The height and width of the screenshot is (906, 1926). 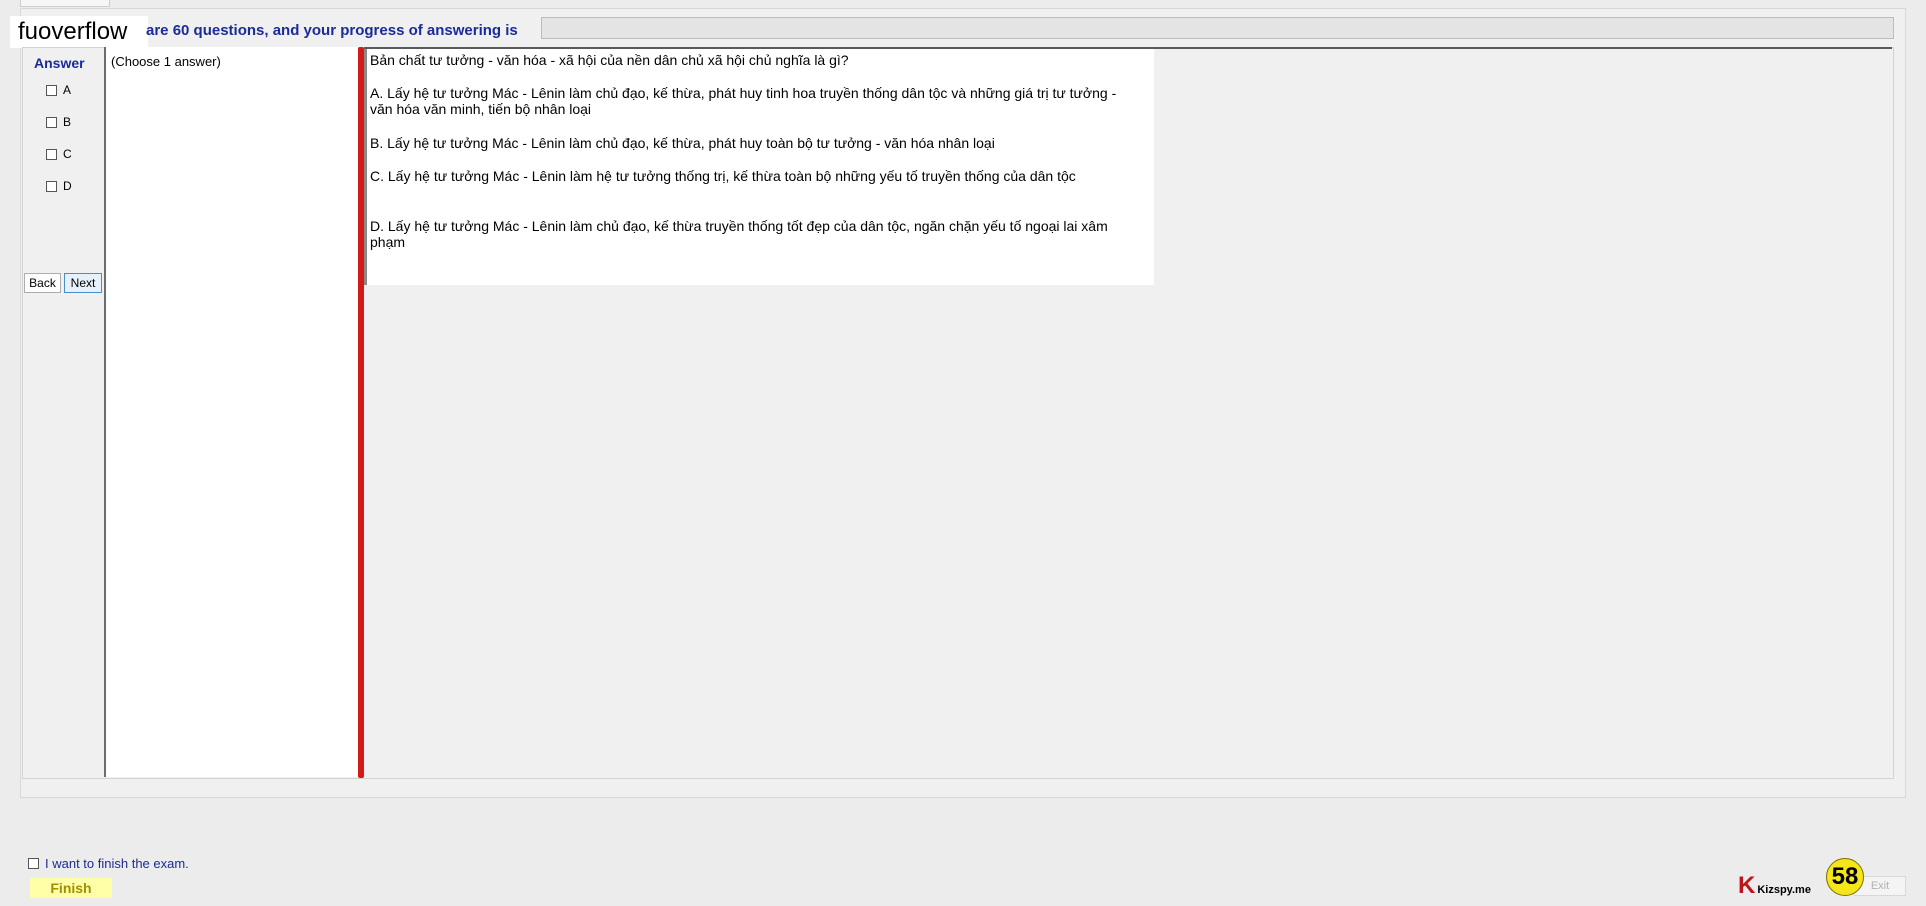 What do you see at coordinates (42, 283) in the screenshot?
I see `back-button: Back` at bounding box center [42, 283].